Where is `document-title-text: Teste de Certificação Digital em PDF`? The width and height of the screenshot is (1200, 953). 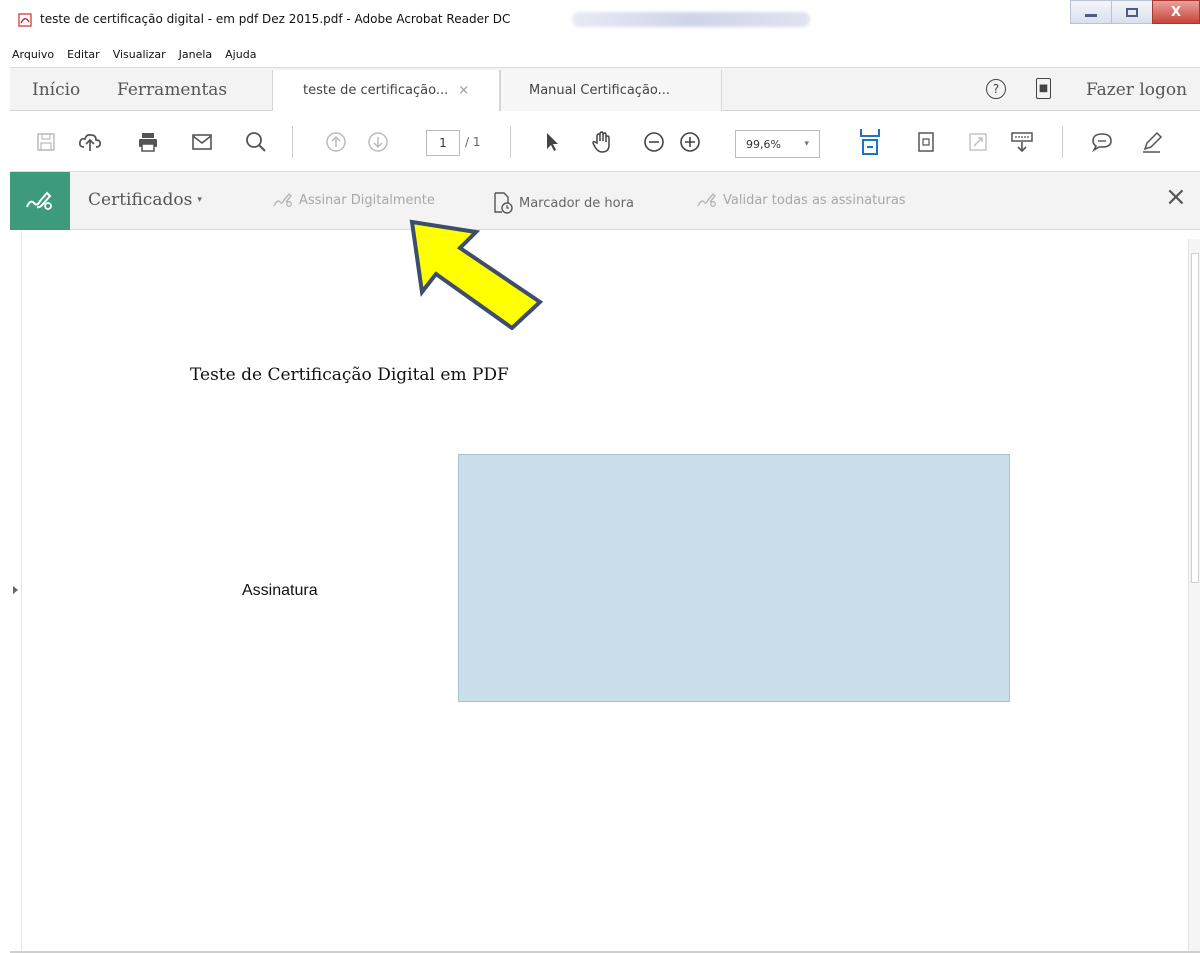
document-title-text: Teste de Certificação Digital em PDF is located at coordinates (349, 375).